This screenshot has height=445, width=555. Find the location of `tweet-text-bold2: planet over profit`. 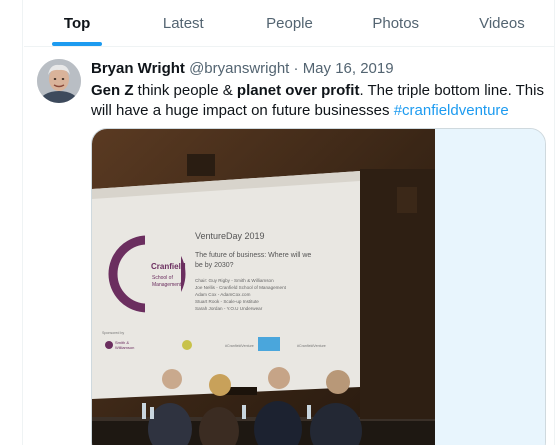

tweet-text-bold2: planet over profit is located at coordinates (298, 90).